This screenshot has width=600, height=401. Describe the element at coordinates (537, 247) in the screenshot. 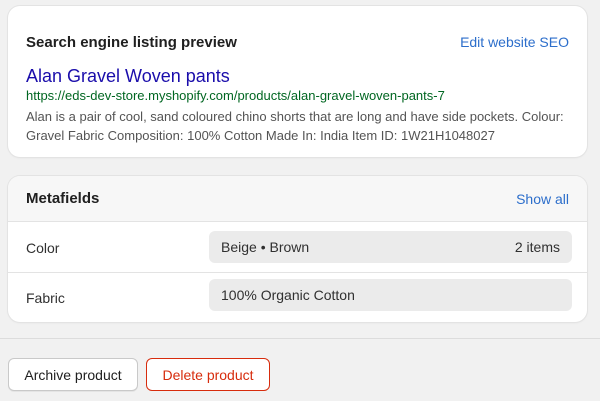

I see `metafield-item-count: 2 items` at that location.